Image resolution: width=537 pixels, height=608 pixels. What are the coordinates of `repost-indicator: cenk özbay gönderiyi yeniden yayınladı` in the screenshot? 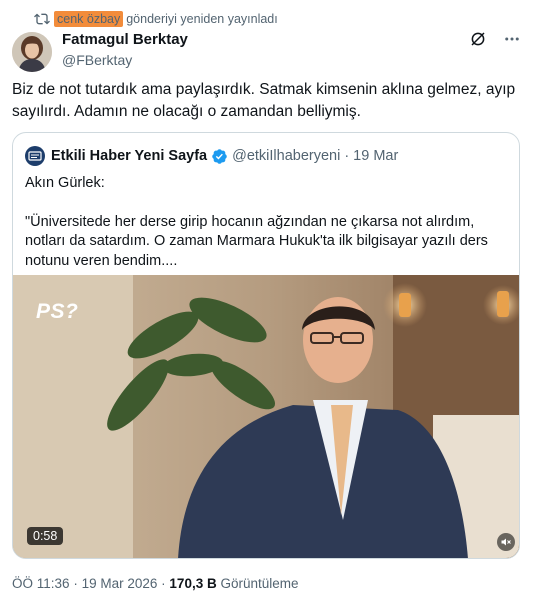 It's located at (156, 19).